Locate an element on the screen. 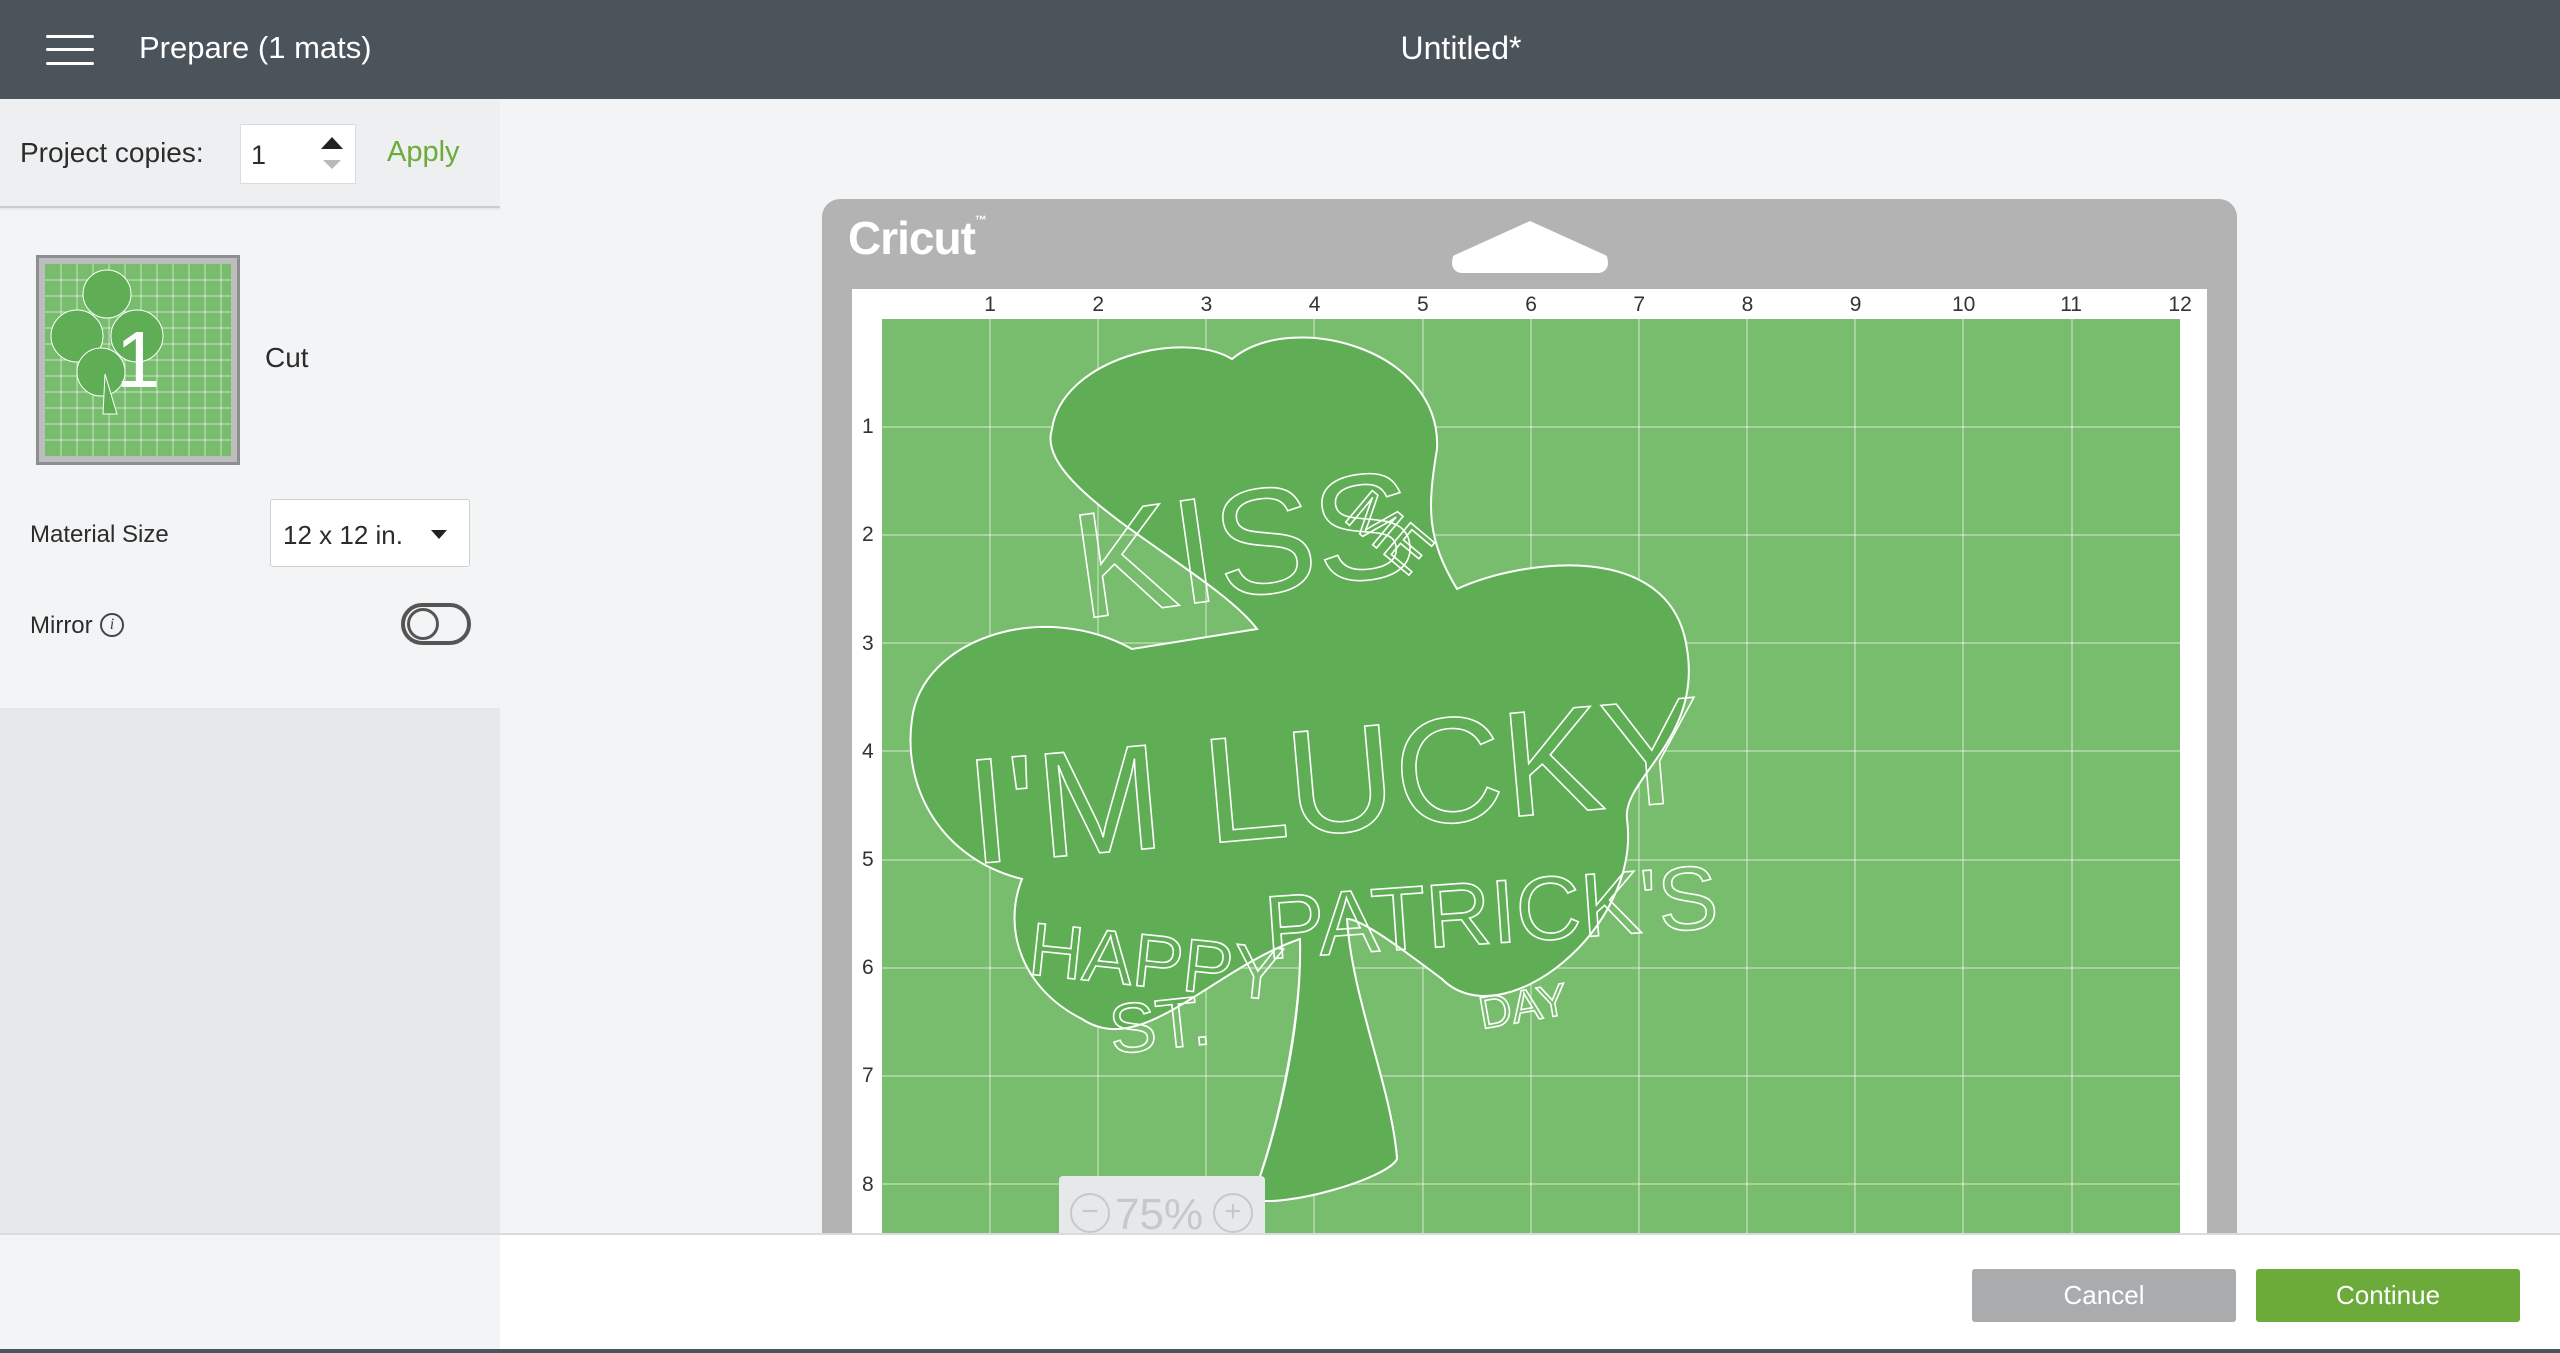 The height and width of the screenshot is (1353, 2560). ruler-top-label: 12 is located at coordinates (2180, 304).